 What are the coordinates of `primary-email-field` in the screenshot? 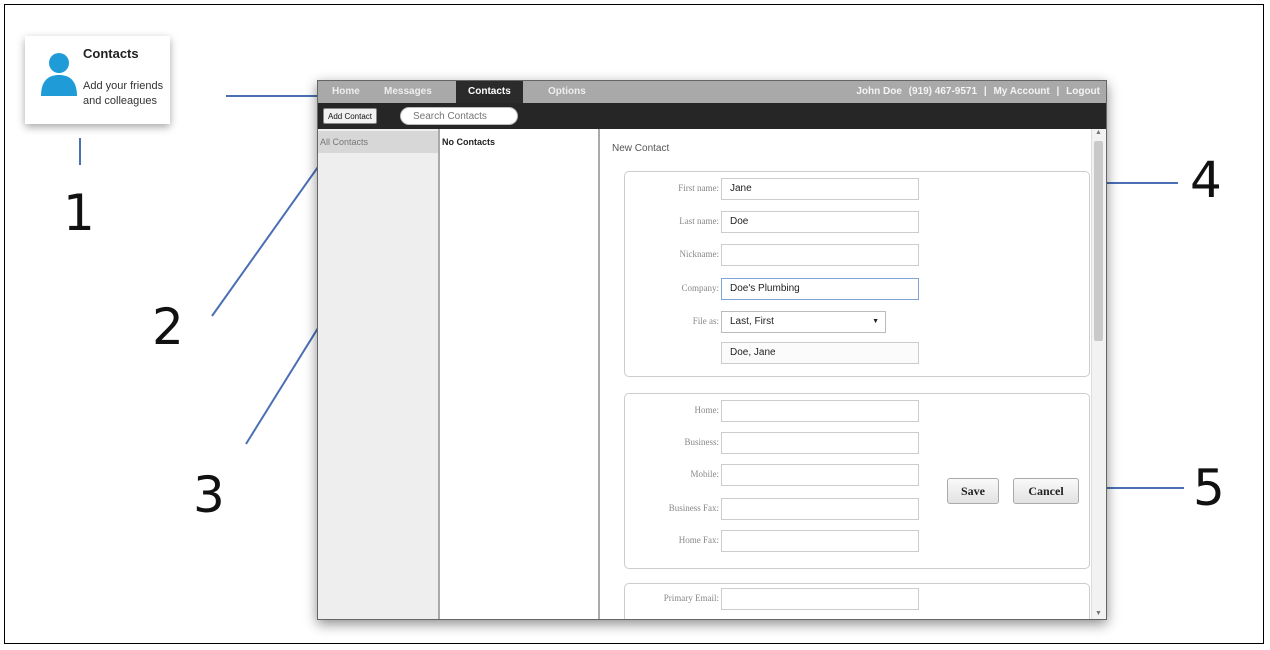 It's located at (820, 599).